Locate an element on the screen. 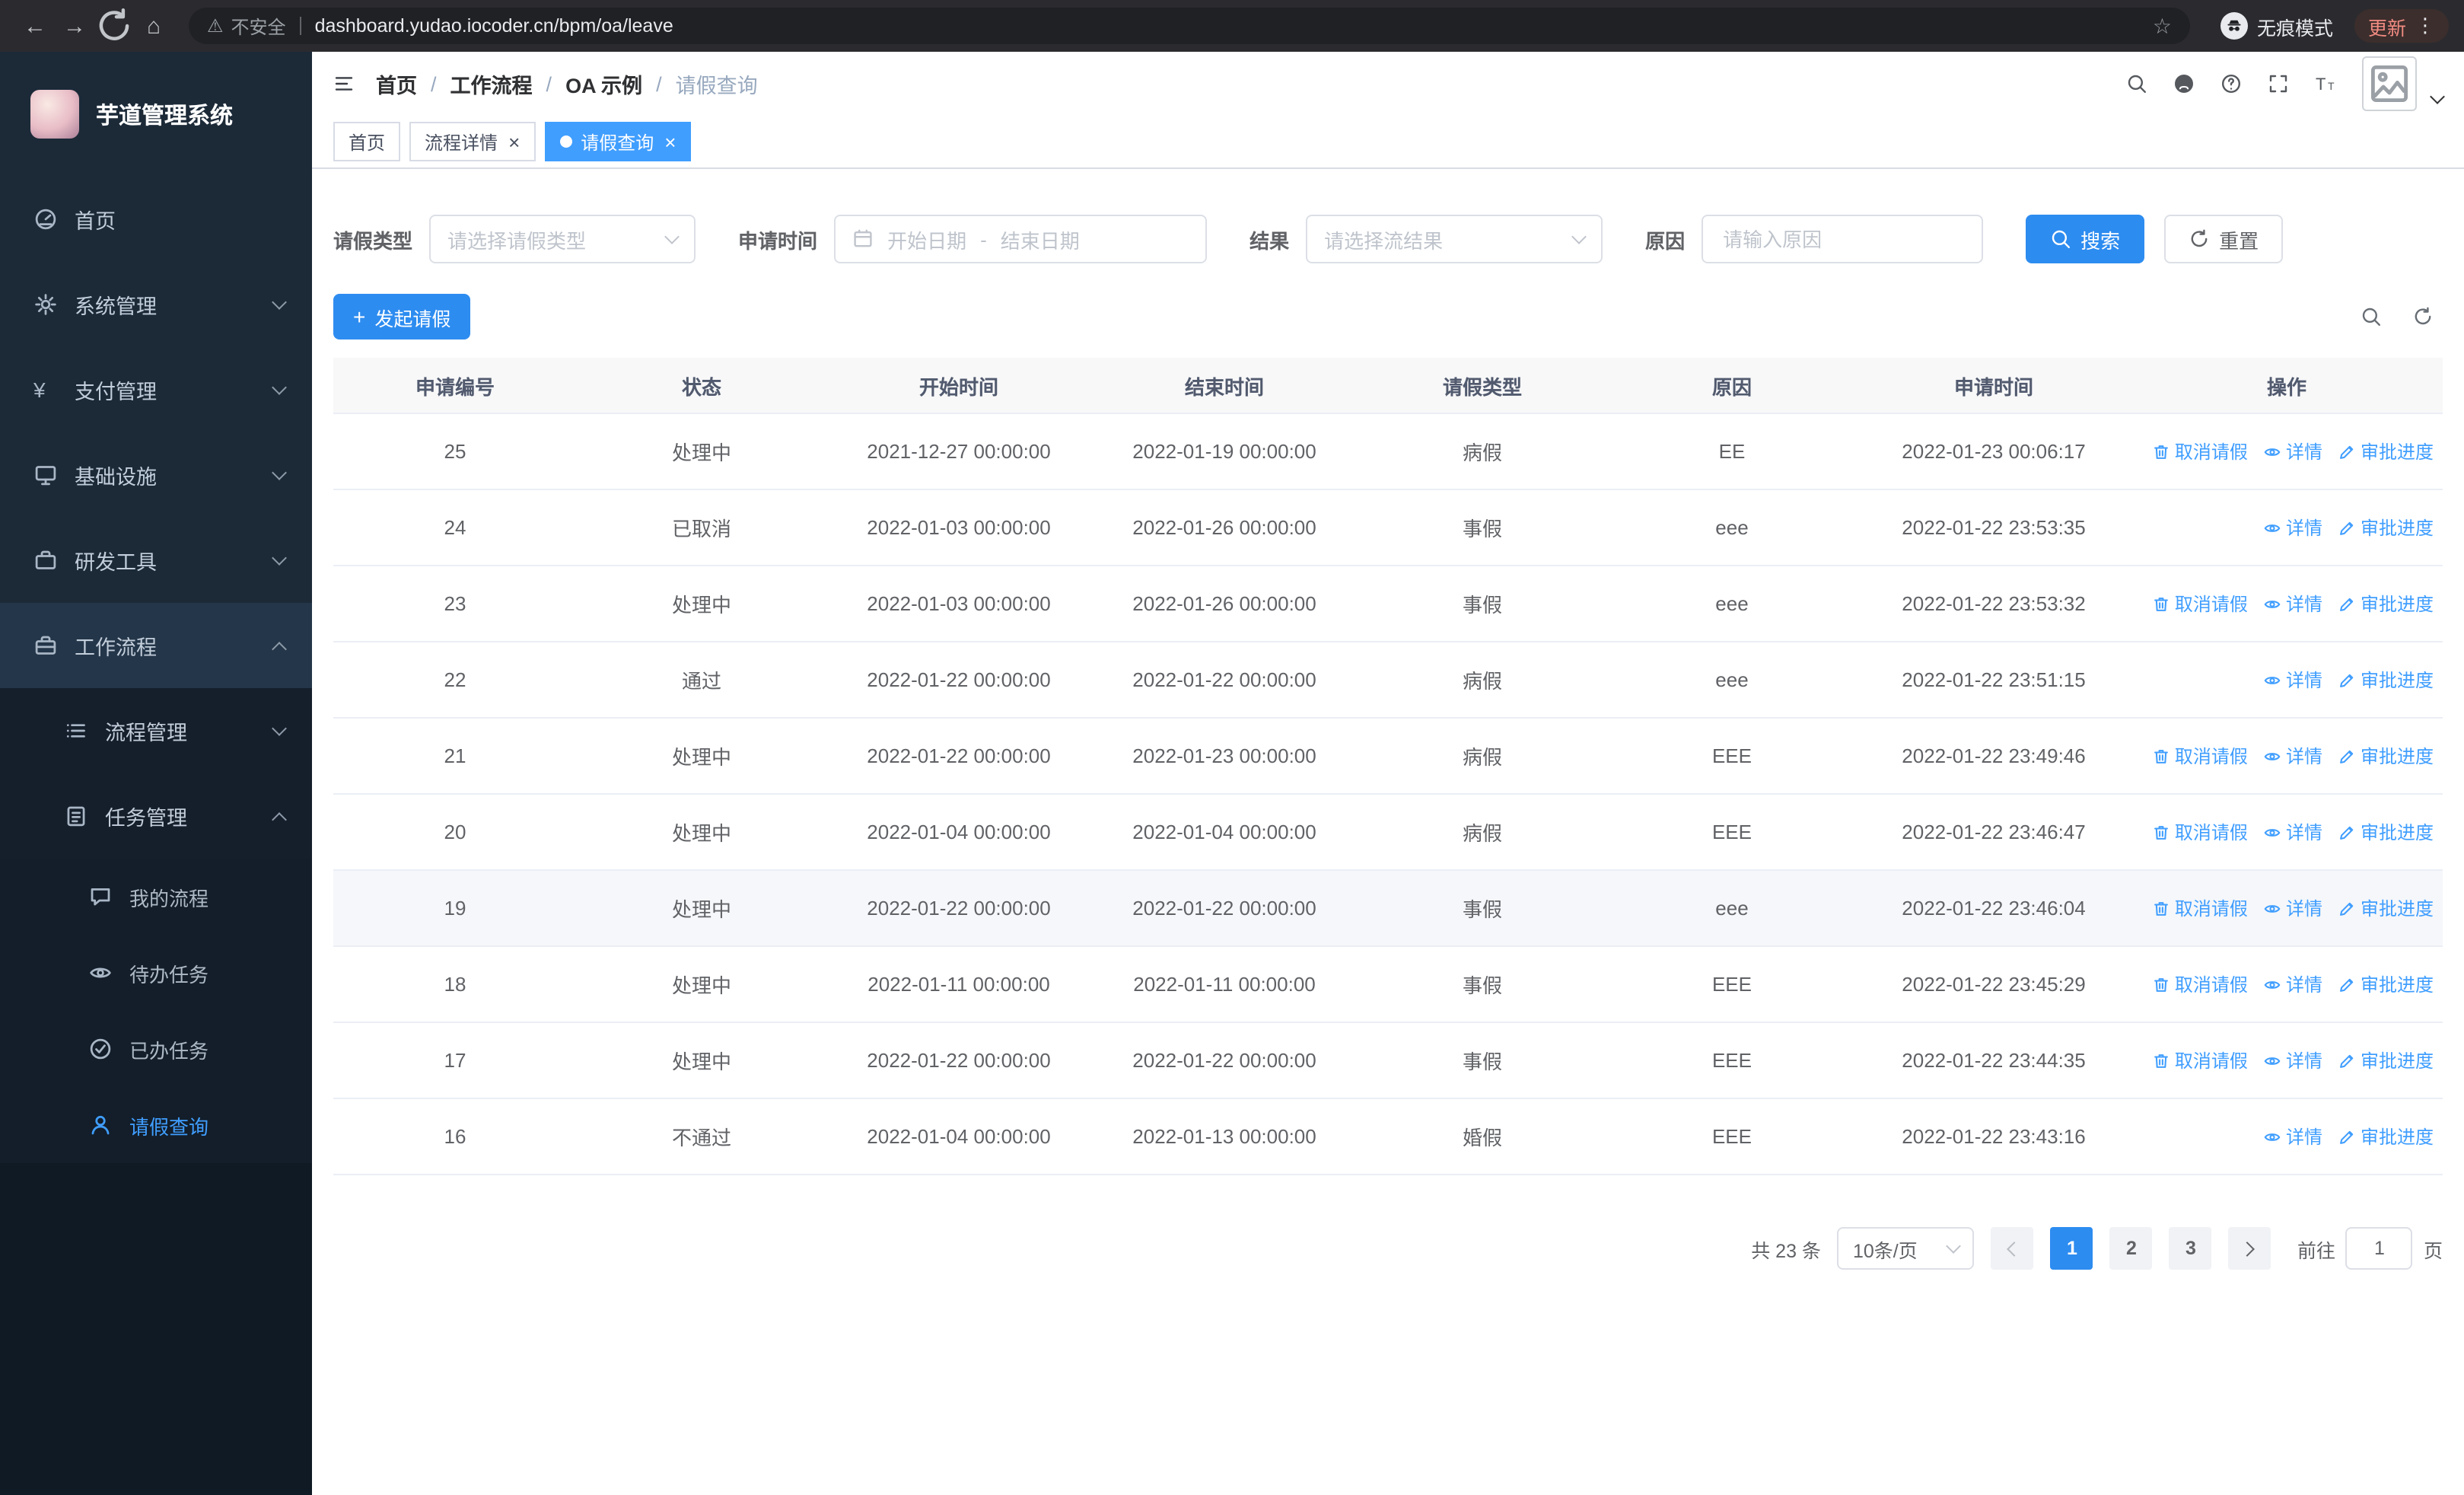  cell-status: 处理中 is located at coordinates (701, 985).